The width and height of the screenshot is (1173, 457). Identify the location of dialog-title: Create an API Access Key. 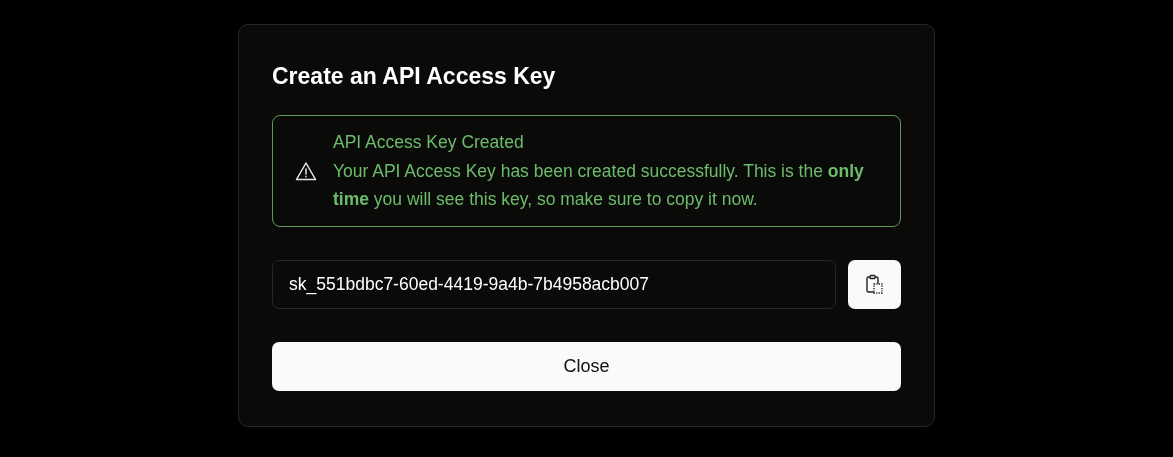
(414, 76).